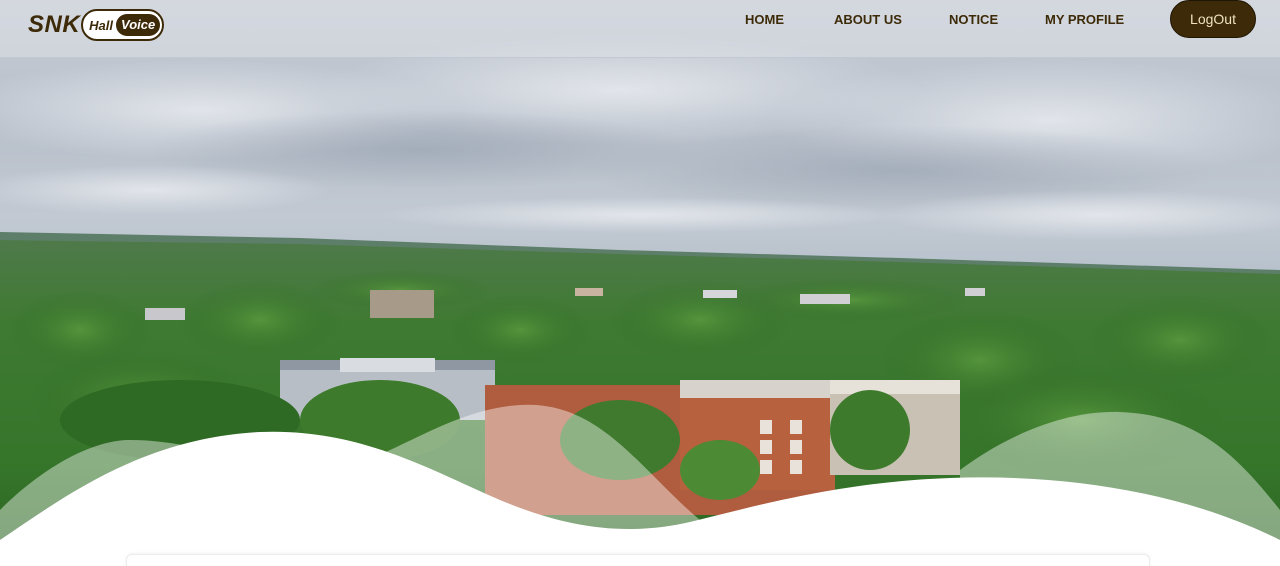 The width and height of the screenshot is (1280, 566). I want to click on nav-my-profile-link: MY PROFILE, so click(1084, 19).